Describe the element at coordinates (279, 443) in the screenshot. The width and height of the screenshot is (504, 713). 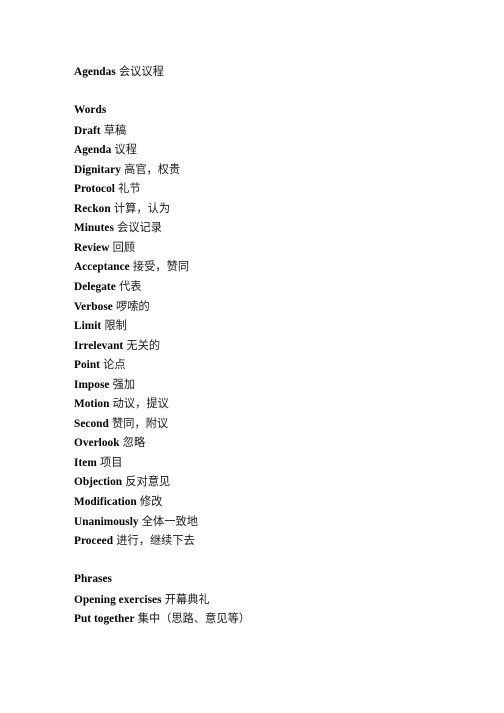
I see `vocabulary-entry: Overlook 忽略` at that location.